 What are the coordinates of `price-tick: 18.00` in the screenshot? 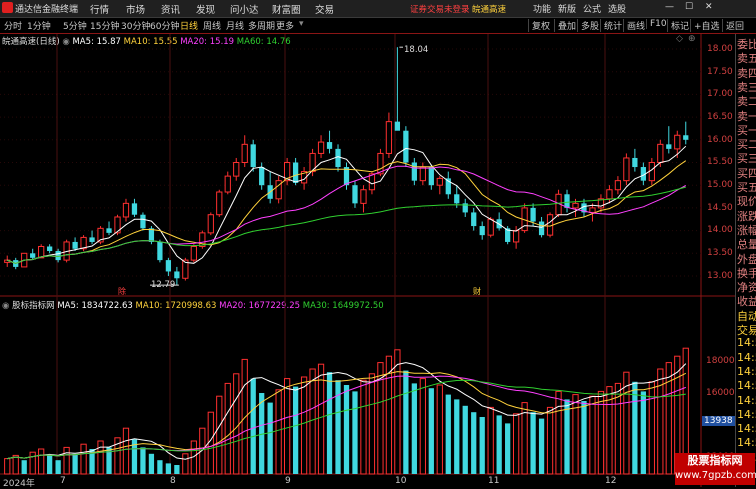 It's located at (720, 49).